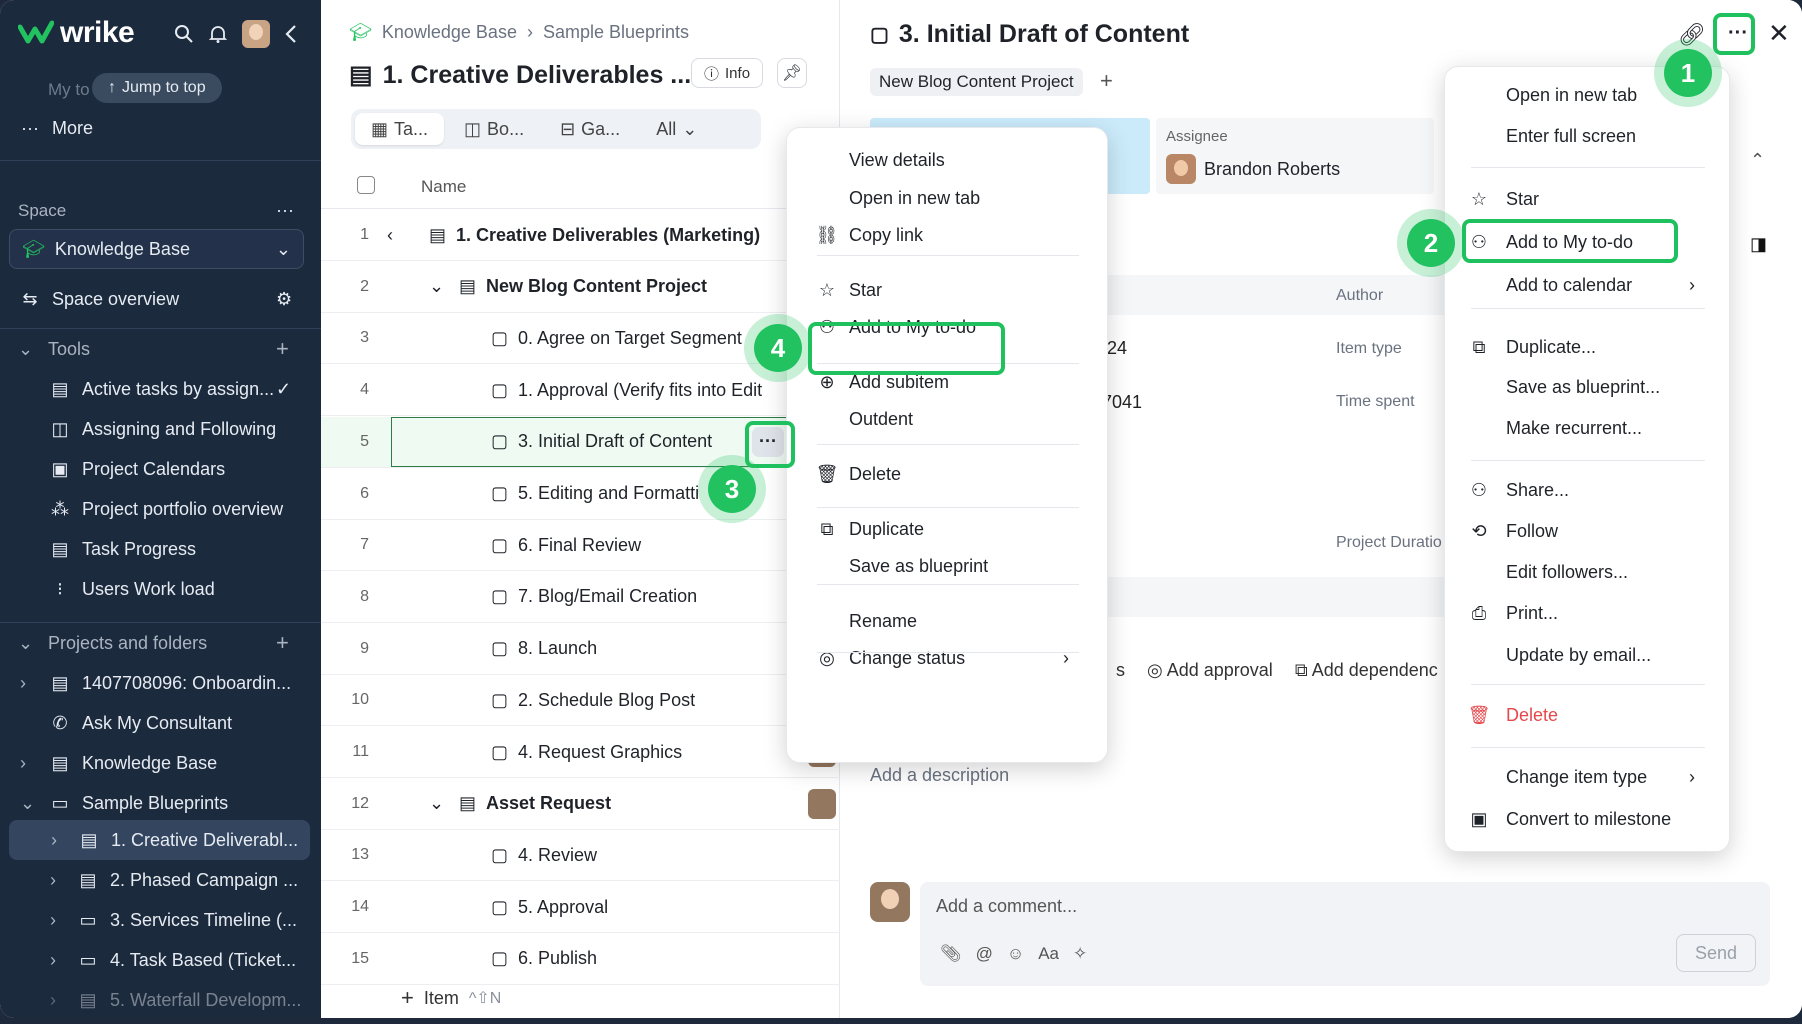 The image size is (1802, 1024). I want to click on add-project-icon: +, so click(282, 643).